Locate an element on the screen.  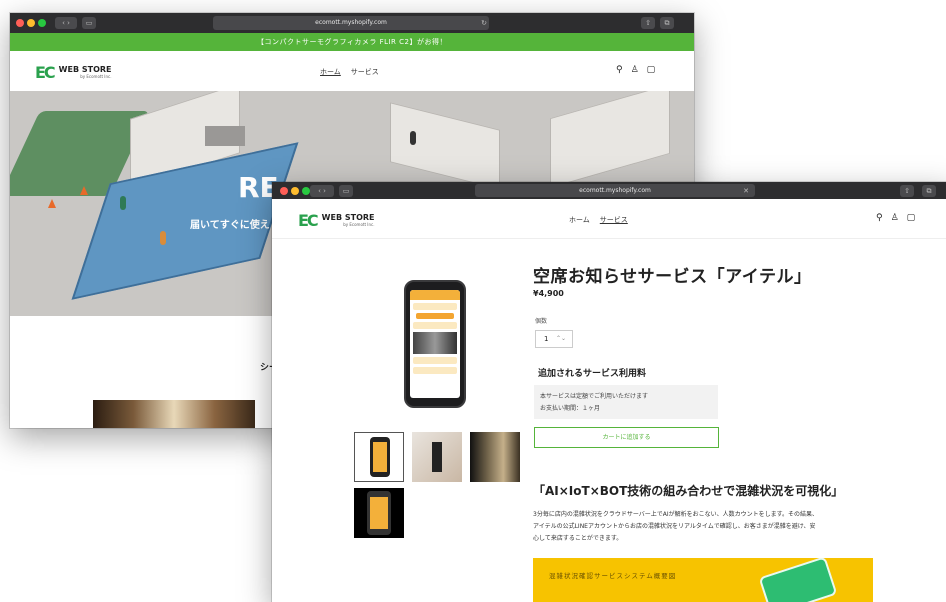
banner-title: 混雑状況確認サービスシステム概要図 is located at coordinates (613, 576).